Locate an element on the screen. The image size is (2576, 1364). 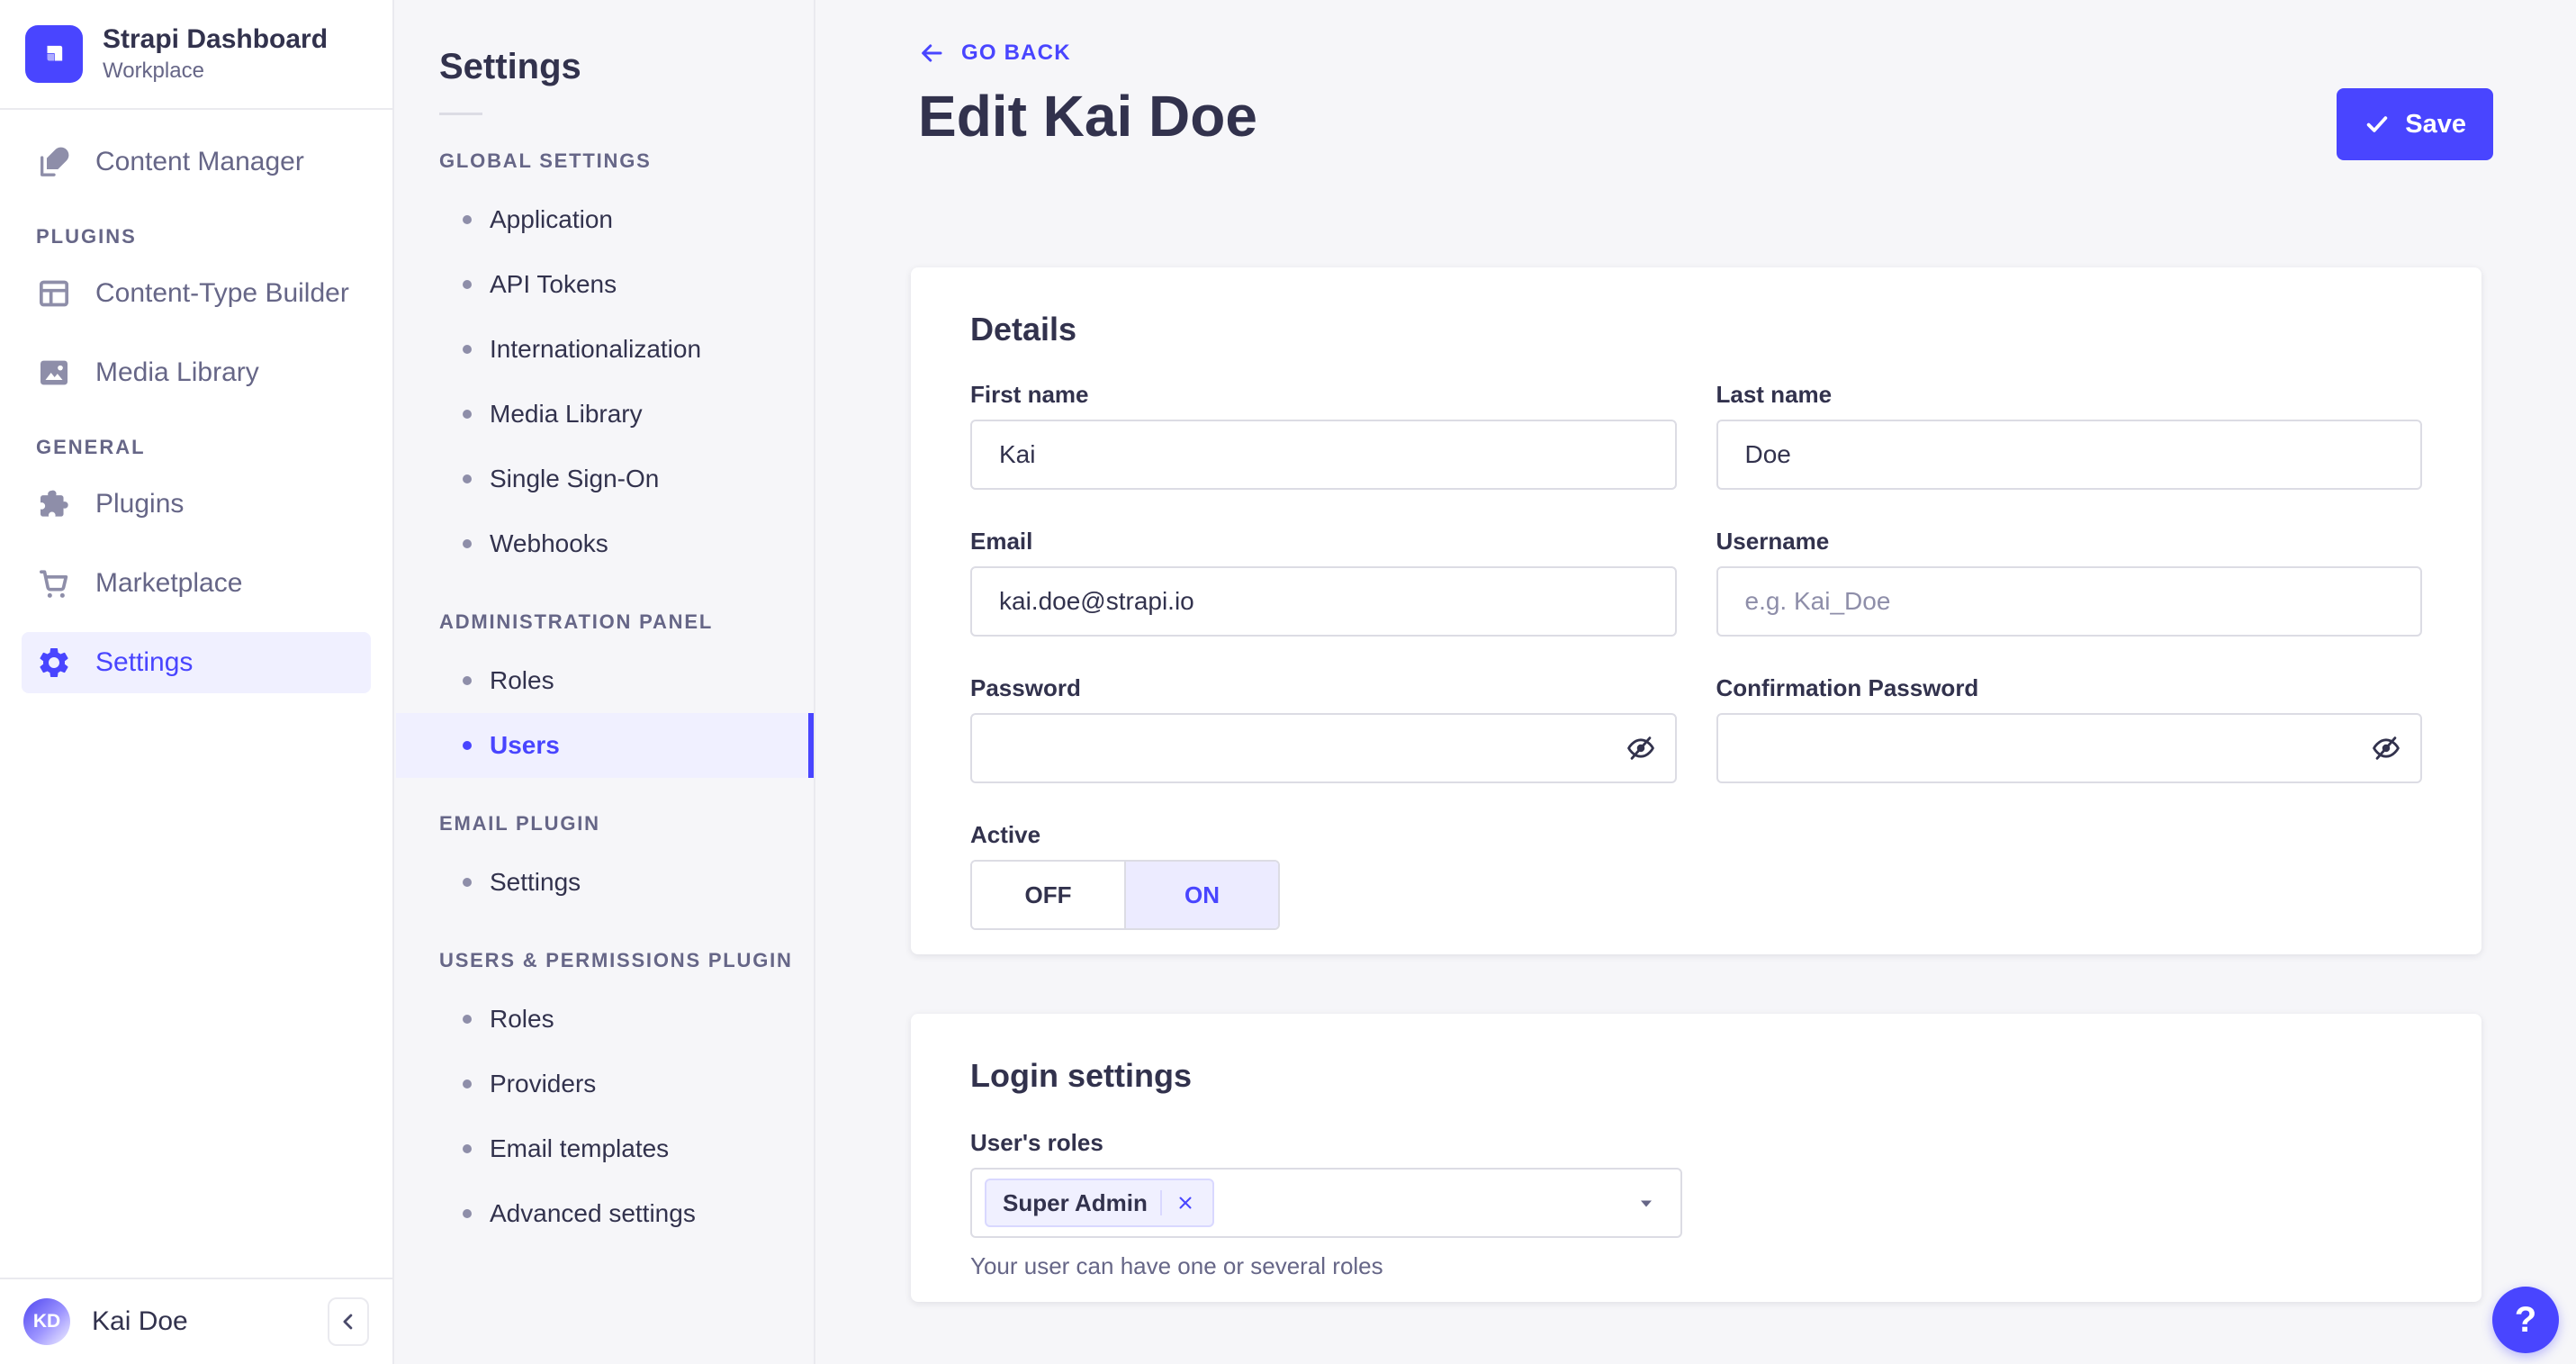
first-name-input is located at coordinates (1323, 455).